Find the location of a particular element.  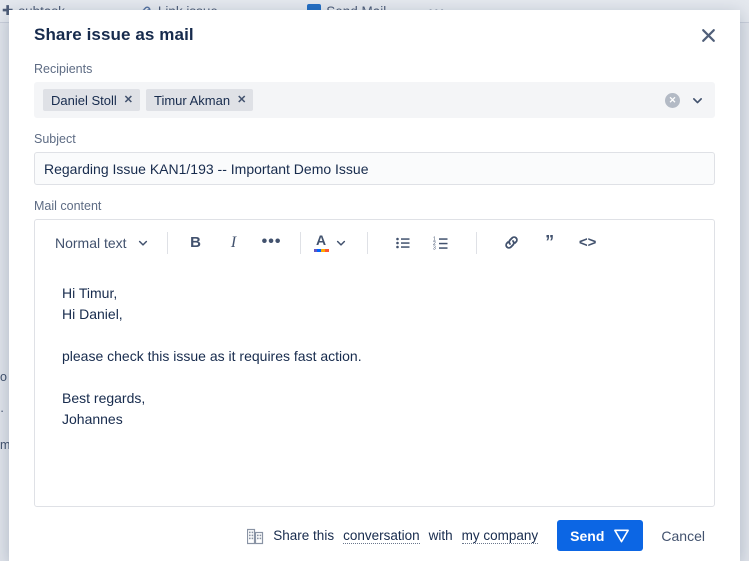

insert-link-button is located at coordinates (512, 243).